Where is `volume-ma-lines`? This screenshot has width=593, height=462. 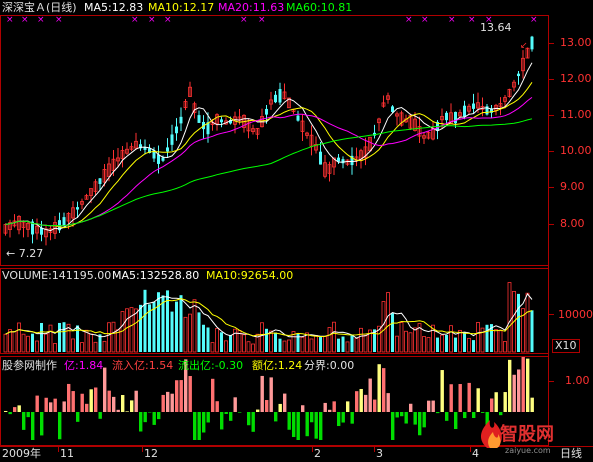 volume-ma-lines is located at coordinates (269, 315).